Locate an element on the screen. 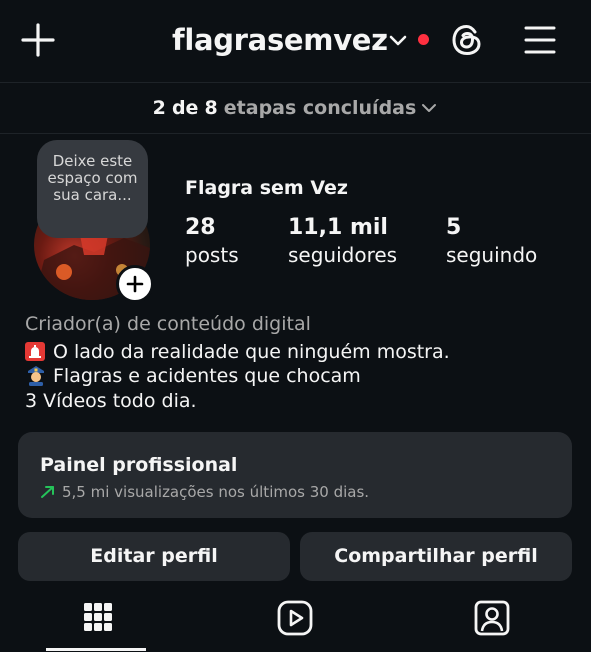 The height and width of the screenshot is (652, 591). notification-dot is located at coordinates (423, 39).